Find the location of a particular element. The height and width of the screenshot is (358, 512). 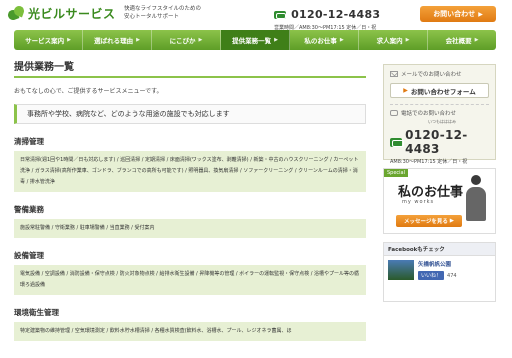

facebook-page: 矢橋帆帆公園 いいね！ 474 is located at coordinates (439, 270).